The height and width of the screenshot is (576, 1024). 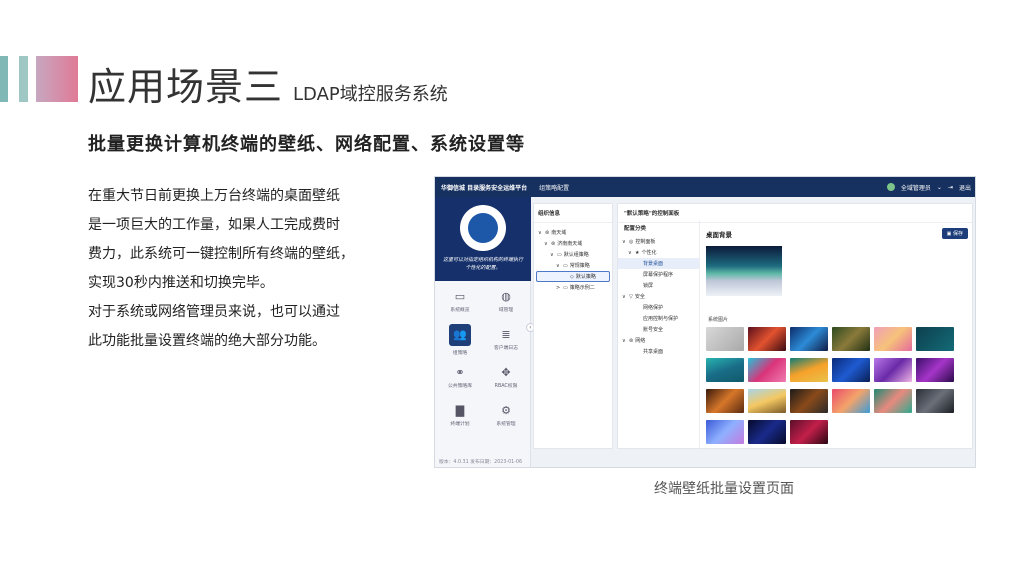 I want to click on config-item: 网络保护, so click(x=658, y=307).